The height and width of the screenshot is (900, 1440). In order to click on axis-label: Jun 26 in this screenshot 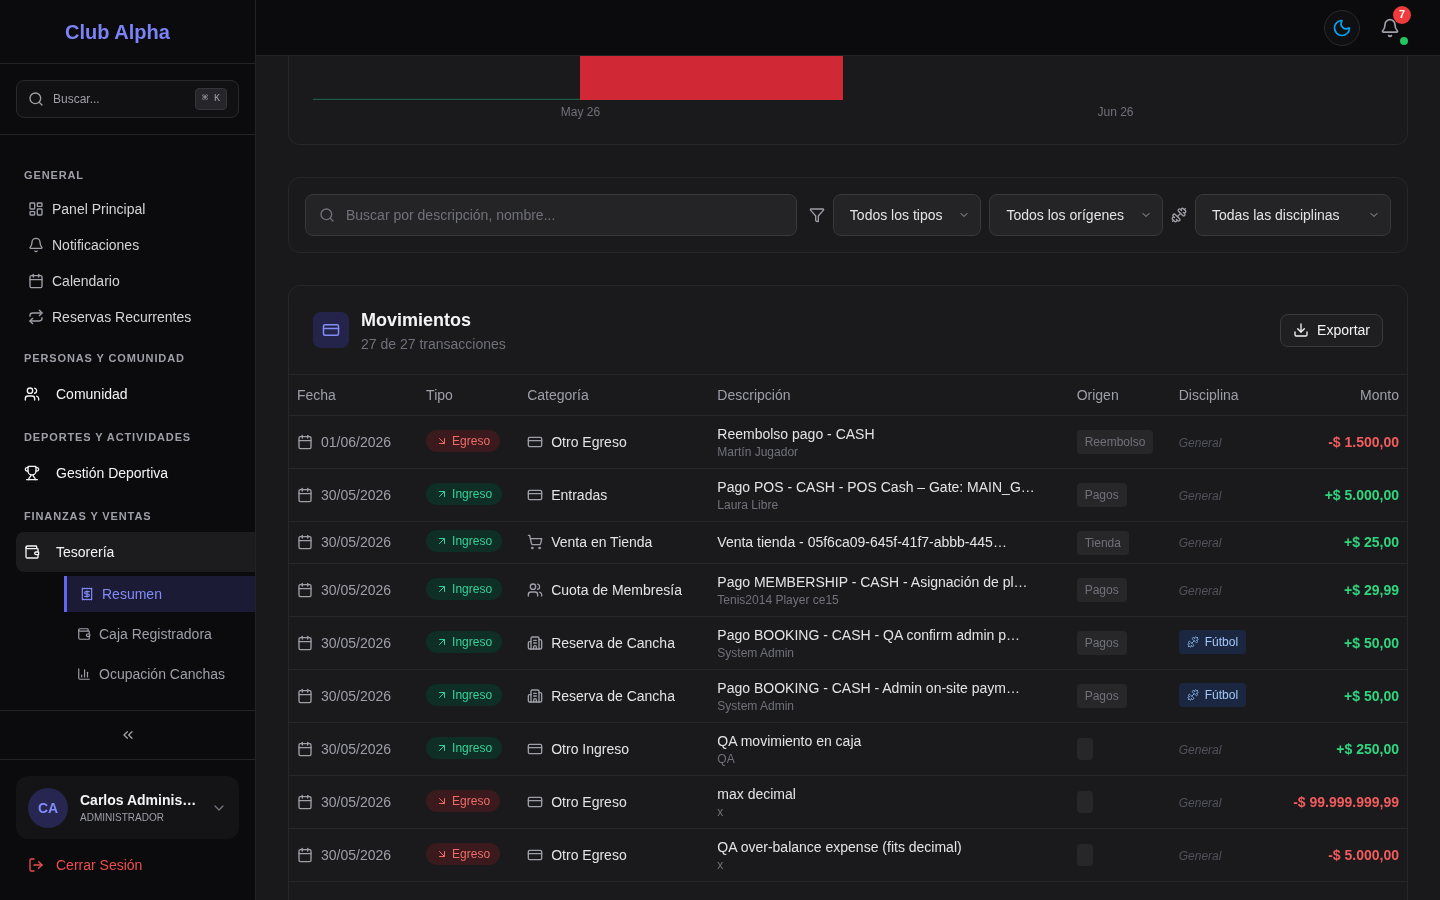, I will do `click(1115, 112)`.